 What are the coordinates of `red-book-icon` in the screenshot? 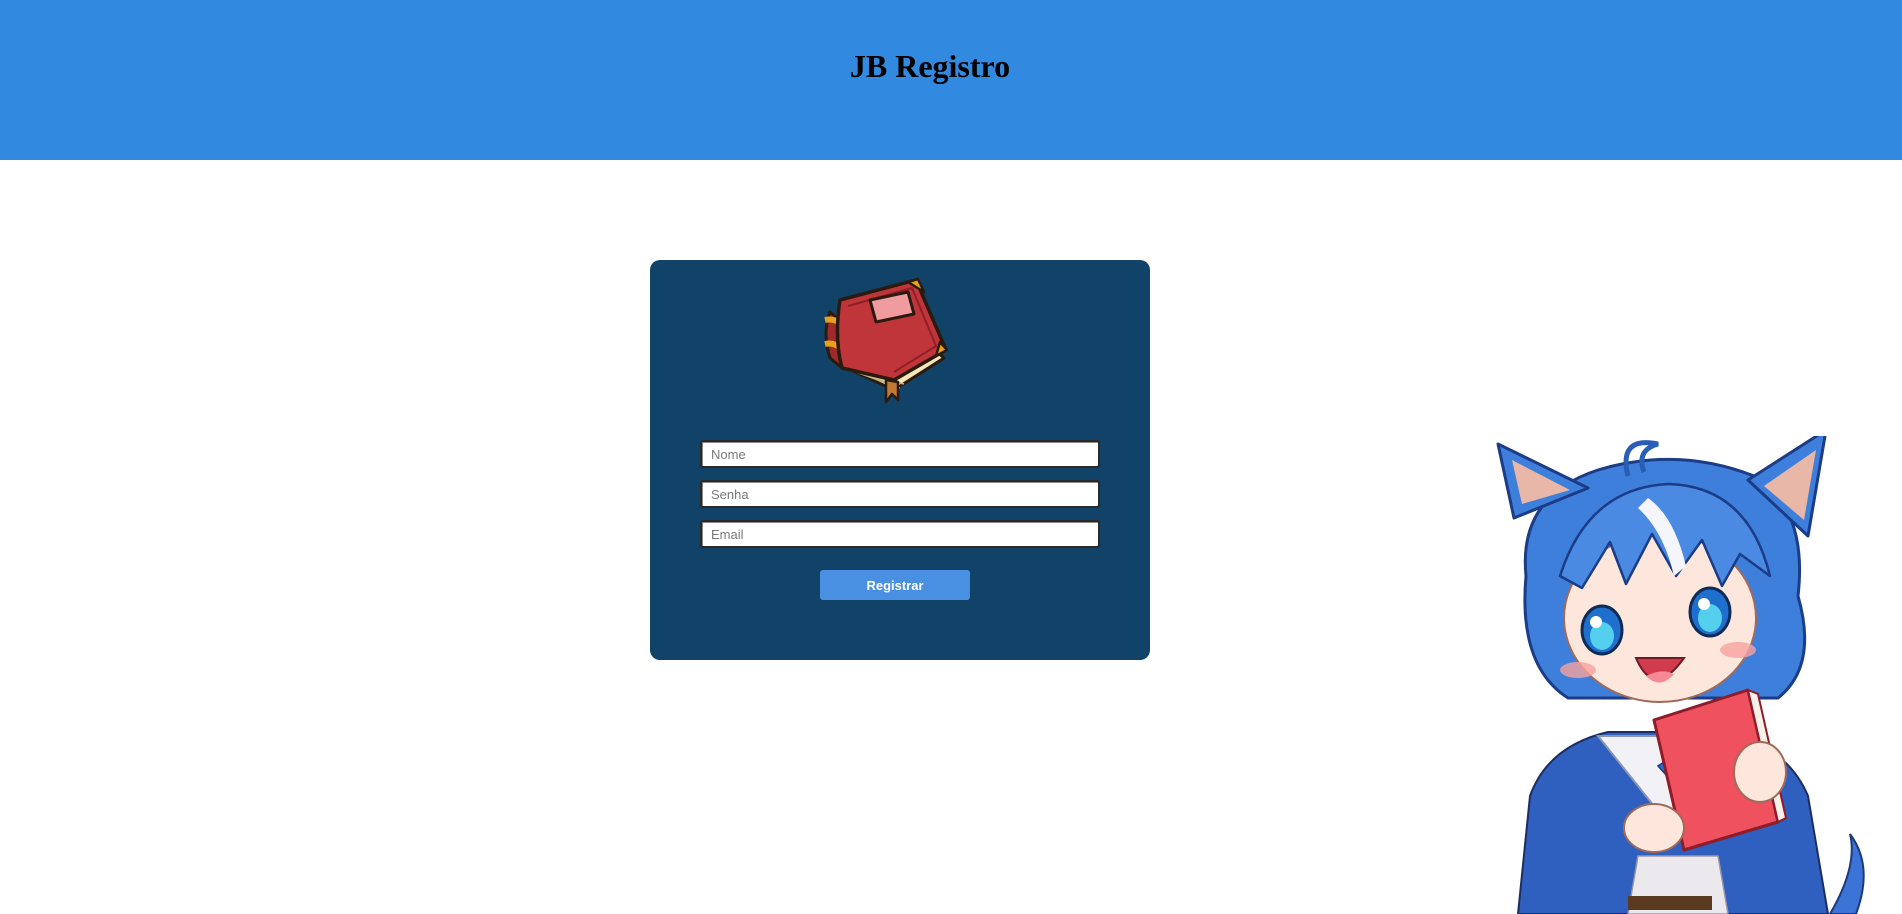 It's located at (886, 340).